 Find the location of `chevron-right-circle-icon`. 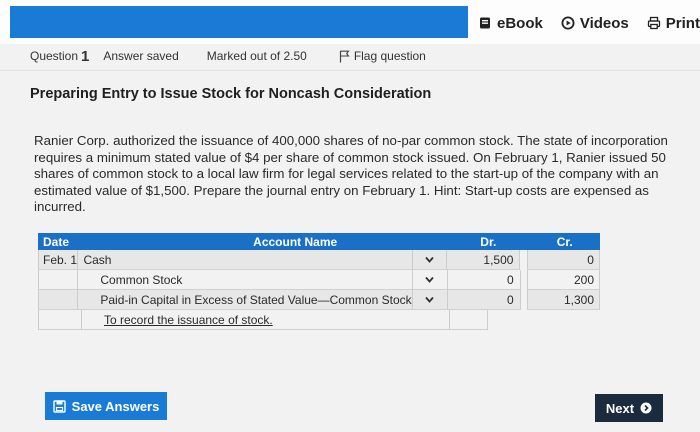

chevron-right-circle-icon is located at coordinates (646, 408).